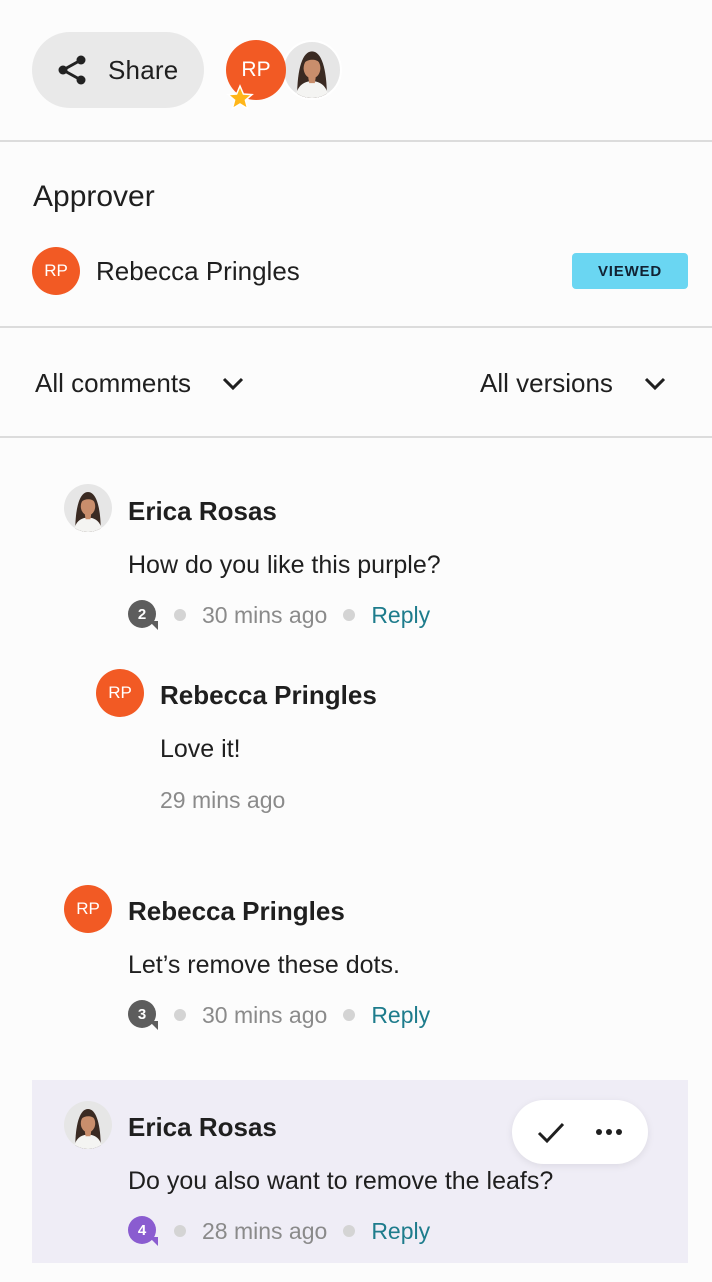  Describe the element at coordinates (143, 1015) in the screenshot. I see `reply-count-icon: 3` at that location.